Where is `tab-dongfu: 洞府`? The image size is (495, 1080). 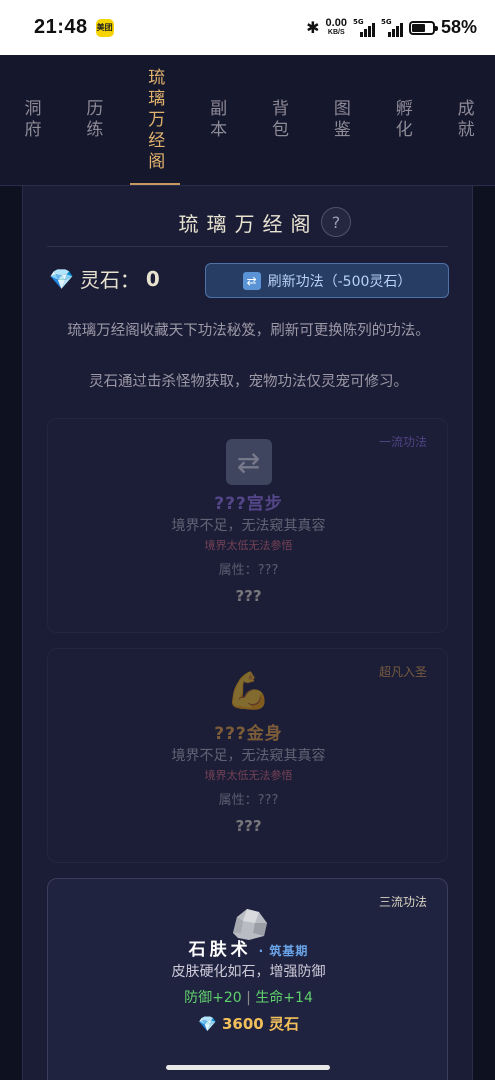
tab-dongfu: 洞府 is located at coordinates (31, 120).